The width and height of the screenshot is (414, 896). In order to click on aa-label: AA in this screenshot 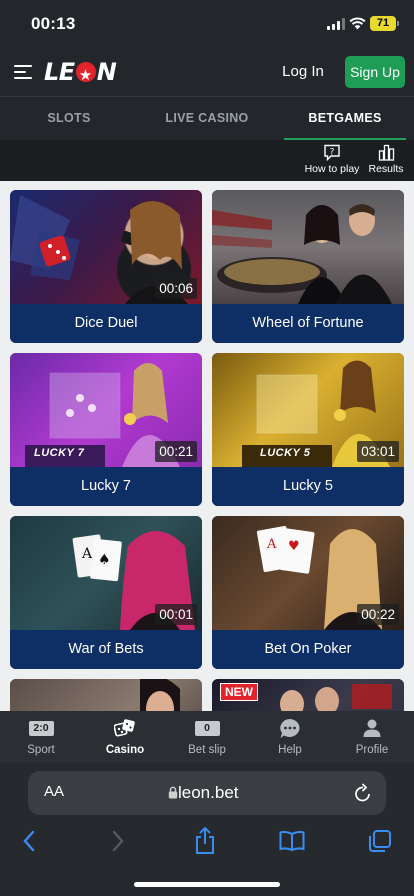, I will do `click(54, 791)`.